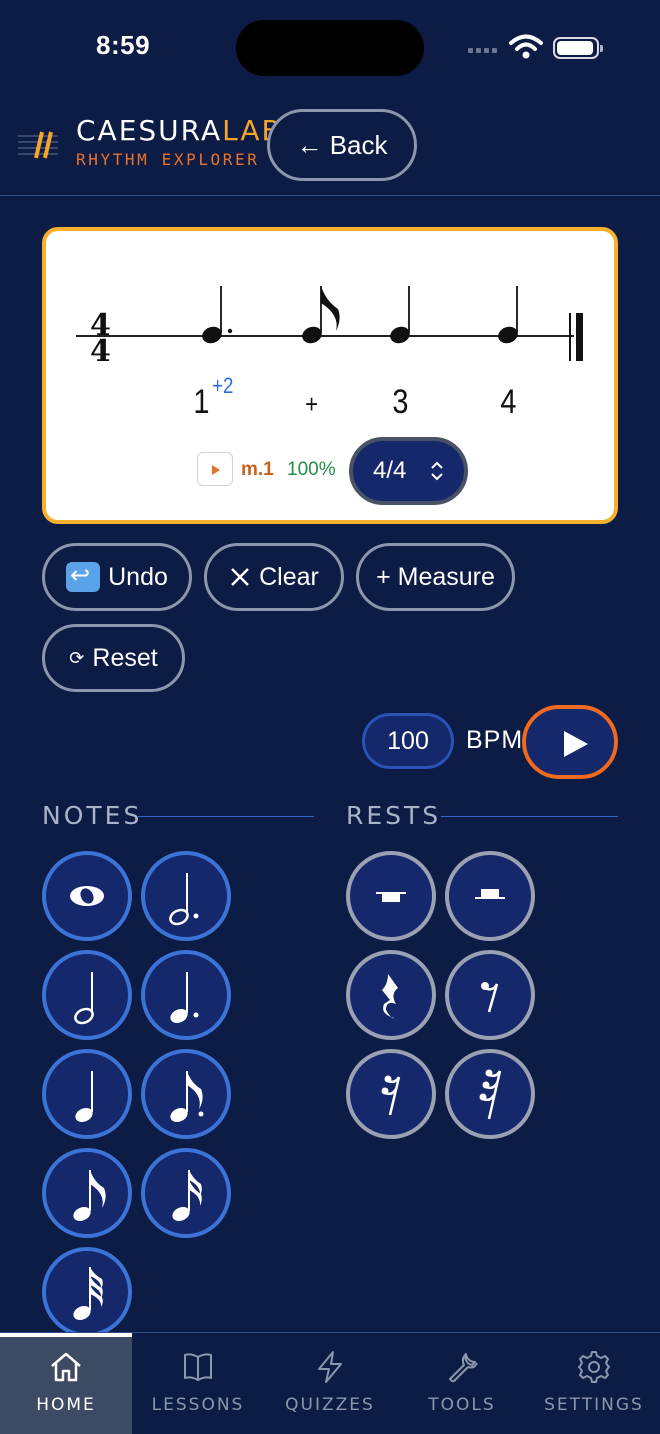 The height and width of the screenshot is (1434, 660). What do you see at coordinates (184, 899) in the screenshot?
I see `dotted-half-note-icon` at bounding box center [184, 899].